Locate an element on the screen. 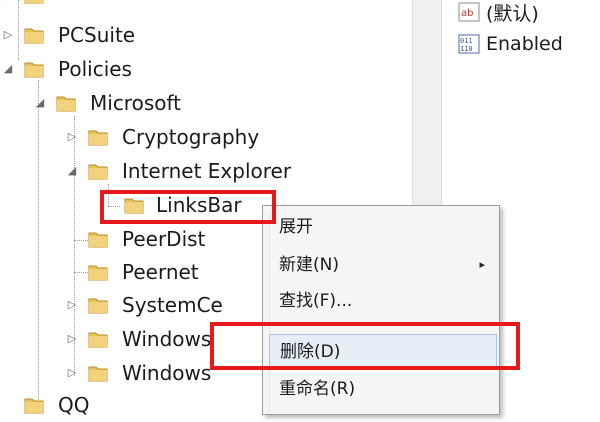  value-name: Enabled is located at coordinates (524, 44).